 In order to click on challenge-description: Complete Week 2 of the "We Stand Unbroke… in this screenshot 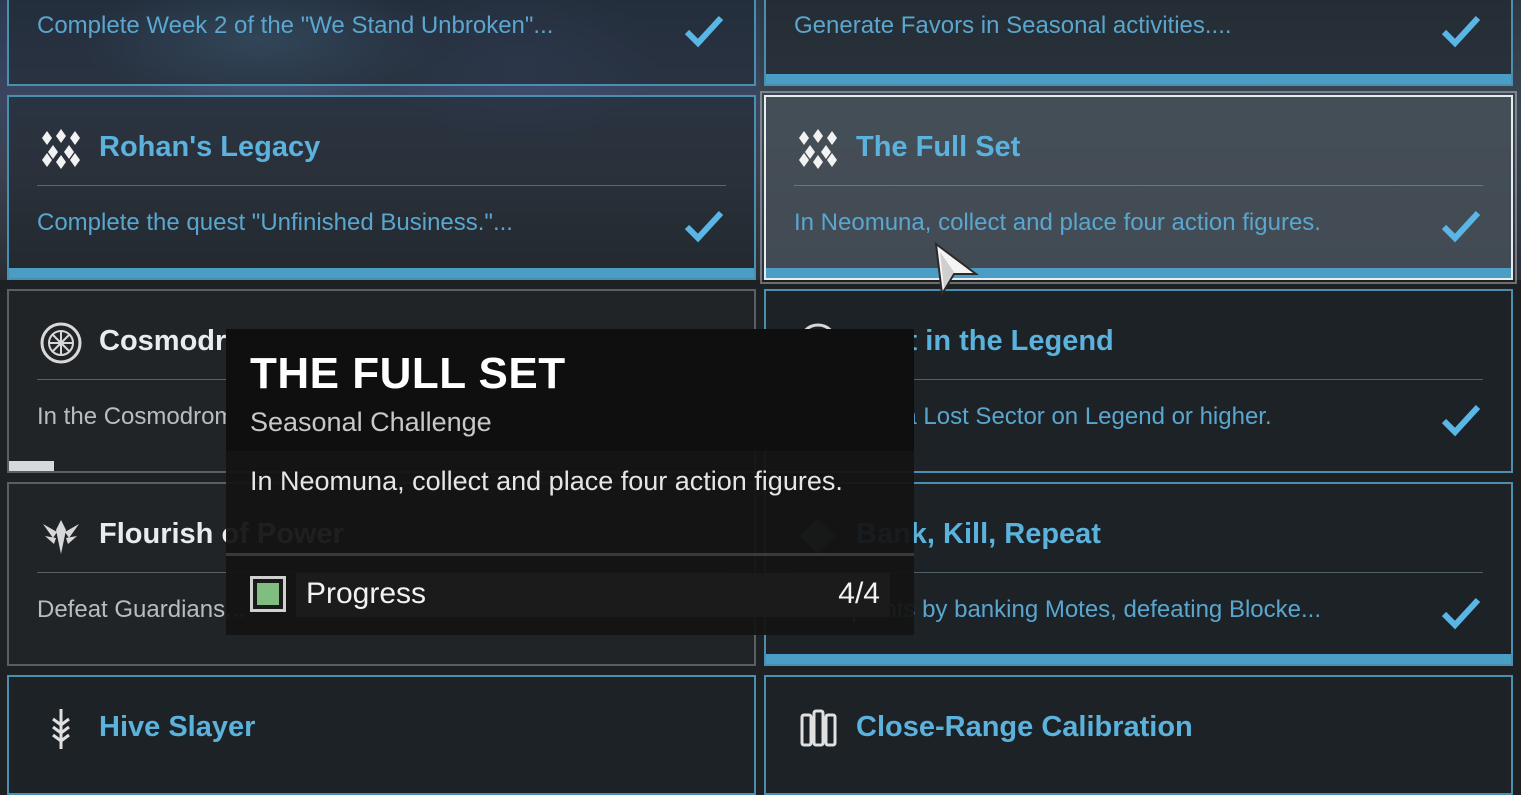, I will do `click(295, 25)`.